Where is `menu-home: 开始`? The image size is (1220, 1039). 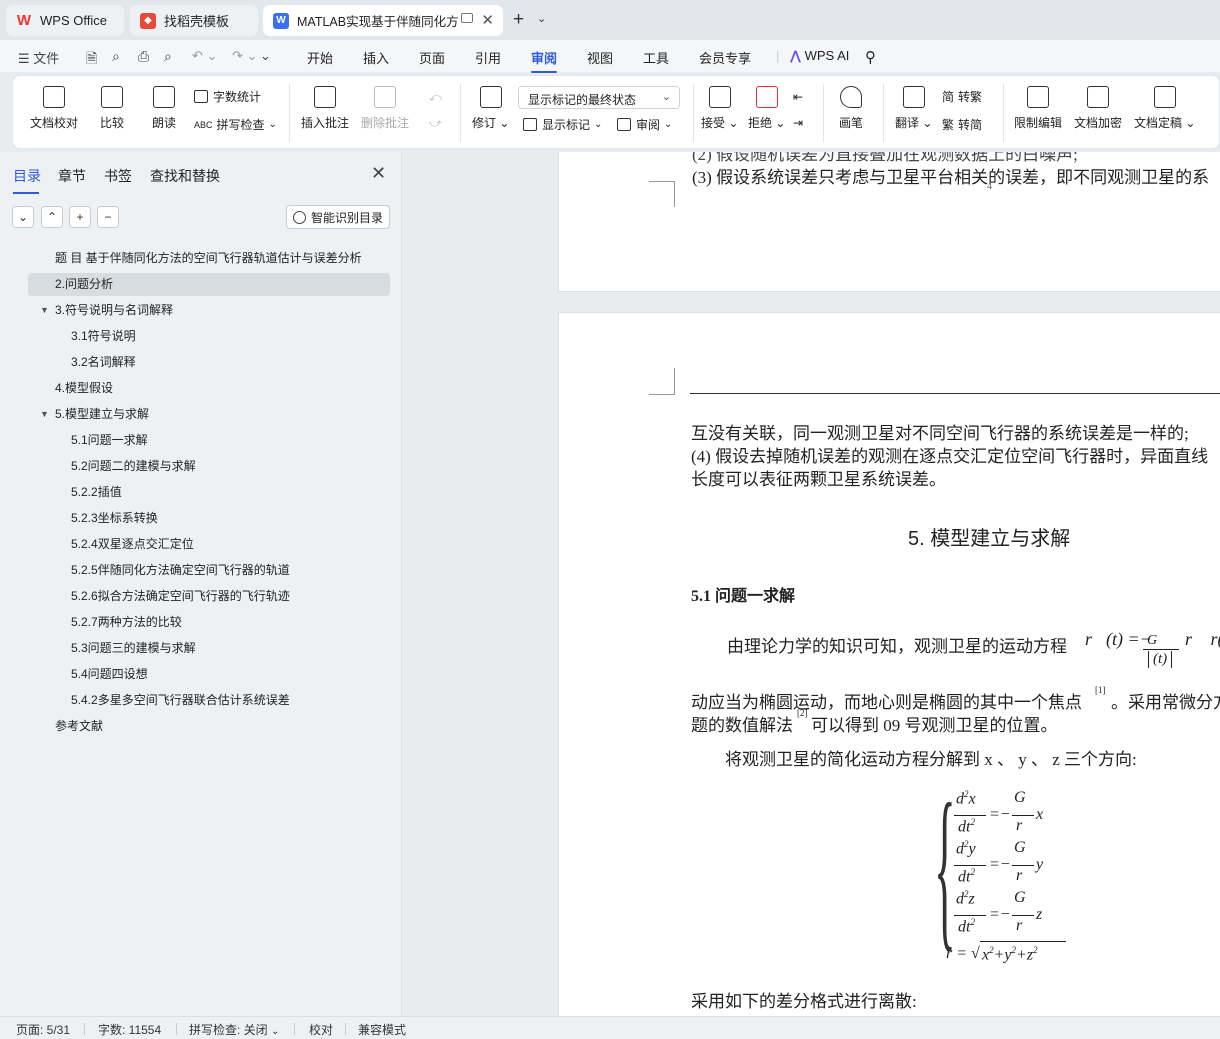 menu-home: 开始 is located at coordinates (320, 57).